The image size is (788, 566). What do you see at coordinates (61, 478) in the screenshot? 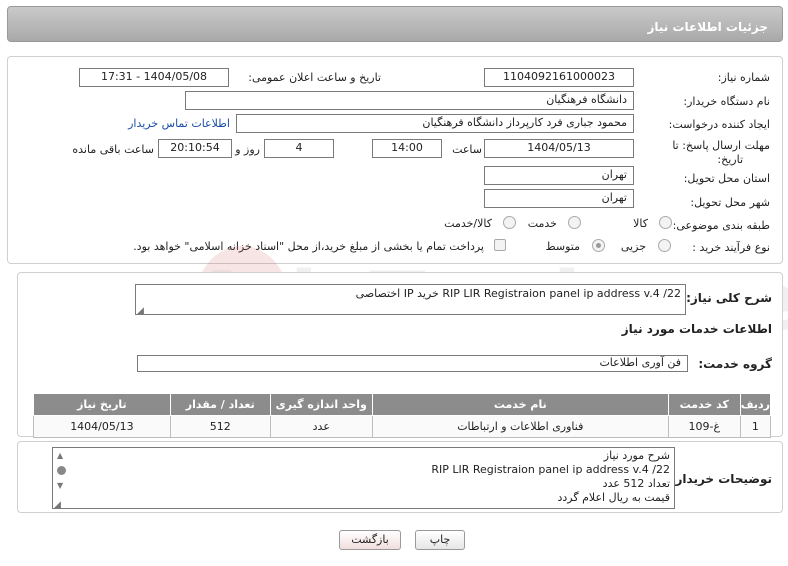
I see `notes-scrollbar: ▲ ▼` at bounding box center [61, 478].